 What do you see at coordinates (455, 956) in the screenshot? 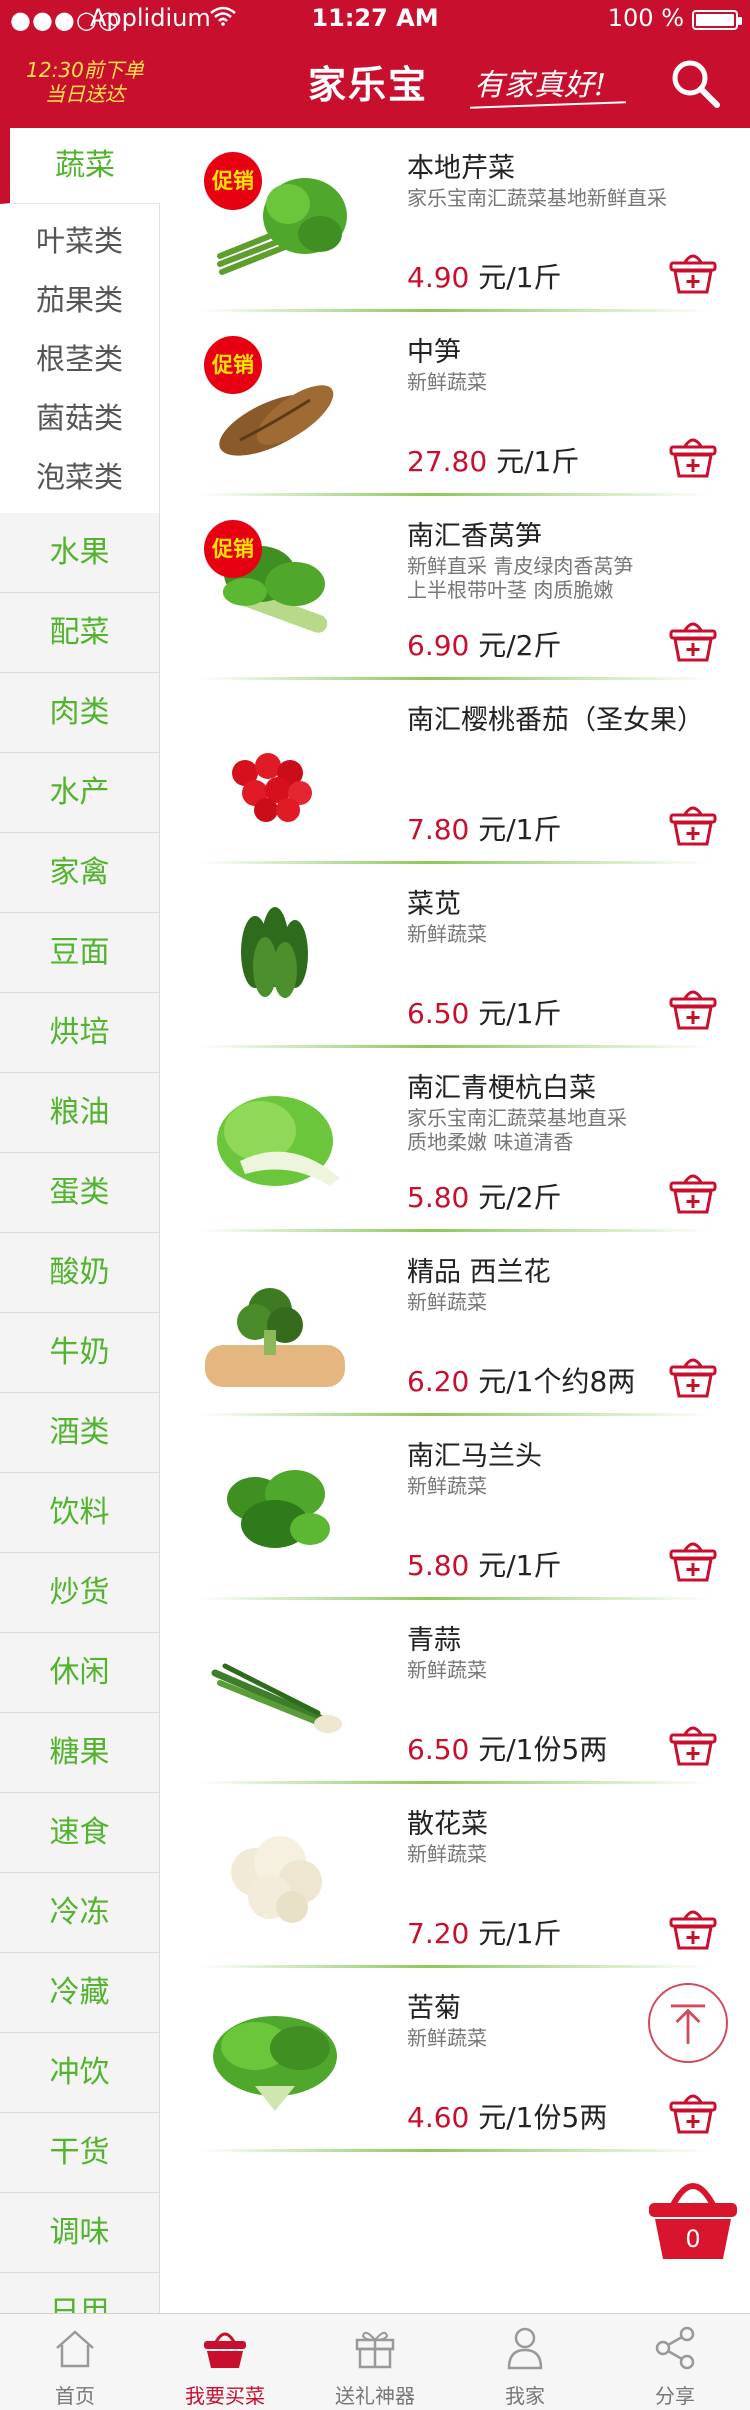
I see `product-card: 菜苋 新鲜蔬菜 6.50 元/1斤` at bounding box center [455, 956].